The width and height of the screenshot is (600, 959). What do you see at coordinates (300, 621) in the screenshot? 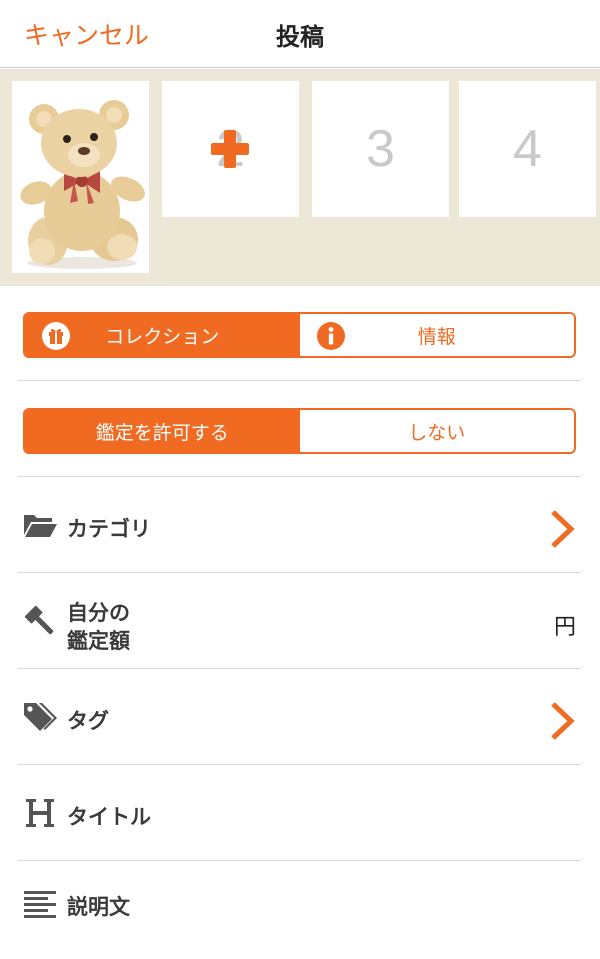
I see `self-appraisal-row: 自分の 鑑定額 円` at bounding box center [300, 621].